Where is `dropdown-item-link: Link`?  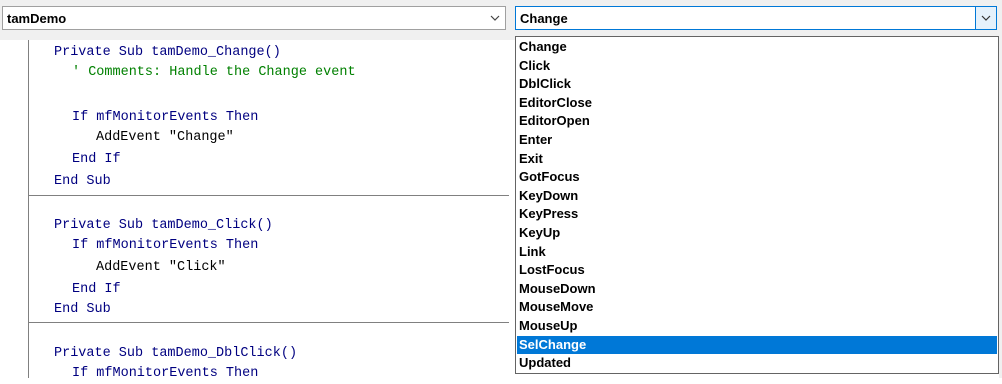 dropdown-item-link: Link is located at coordinates (757, 252).